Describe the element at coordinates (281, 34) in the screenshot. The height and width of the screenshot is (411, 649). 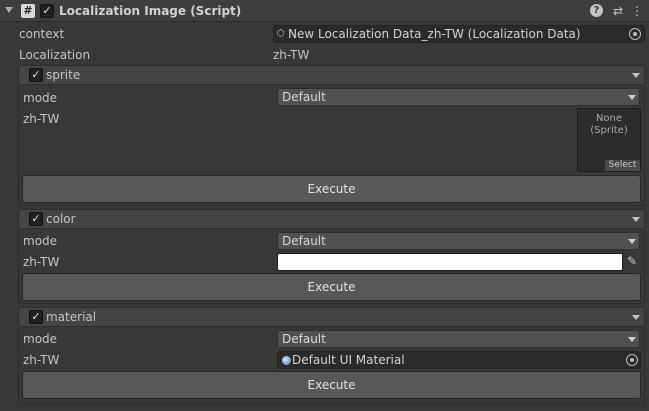
I see `localization-data-icon: ⬡` at that location.